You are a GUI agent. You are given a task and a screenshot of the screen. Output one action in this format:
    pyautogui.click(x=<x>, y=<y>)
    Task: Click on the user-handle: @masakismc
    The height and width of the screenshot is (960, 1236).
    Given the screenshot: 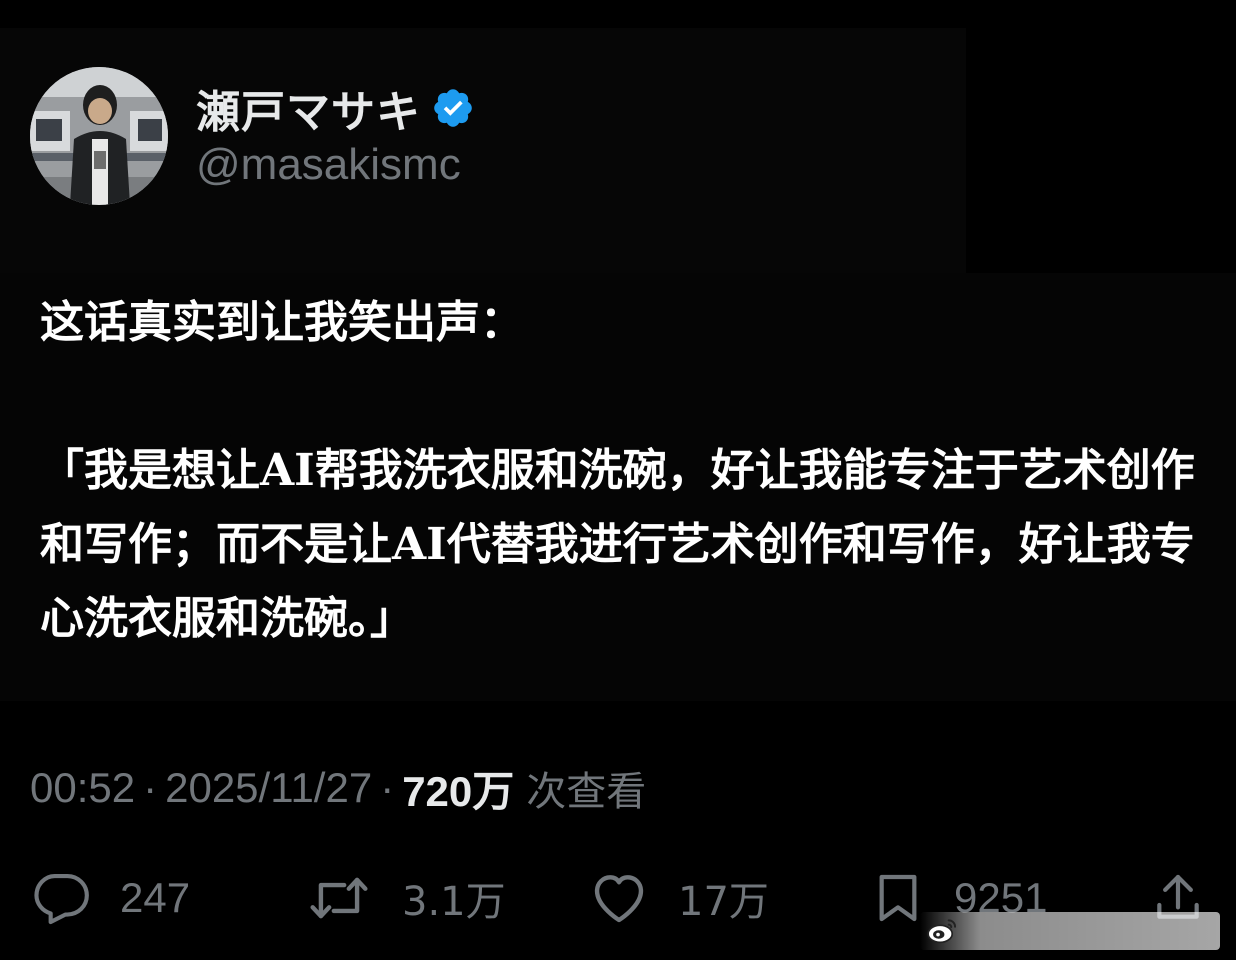 What is the action you would take?
    pyautogui.click(x=328, y=165)
    